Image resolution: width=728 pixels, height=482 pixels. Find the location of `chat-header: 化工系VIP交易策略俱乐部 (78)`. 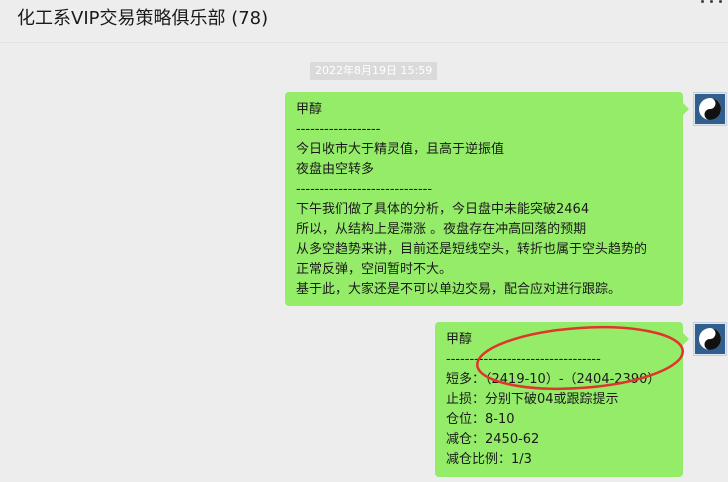

chat-header: 化工系VIP交易策略俱乐部 (78) is located at coordinates (364, 21).